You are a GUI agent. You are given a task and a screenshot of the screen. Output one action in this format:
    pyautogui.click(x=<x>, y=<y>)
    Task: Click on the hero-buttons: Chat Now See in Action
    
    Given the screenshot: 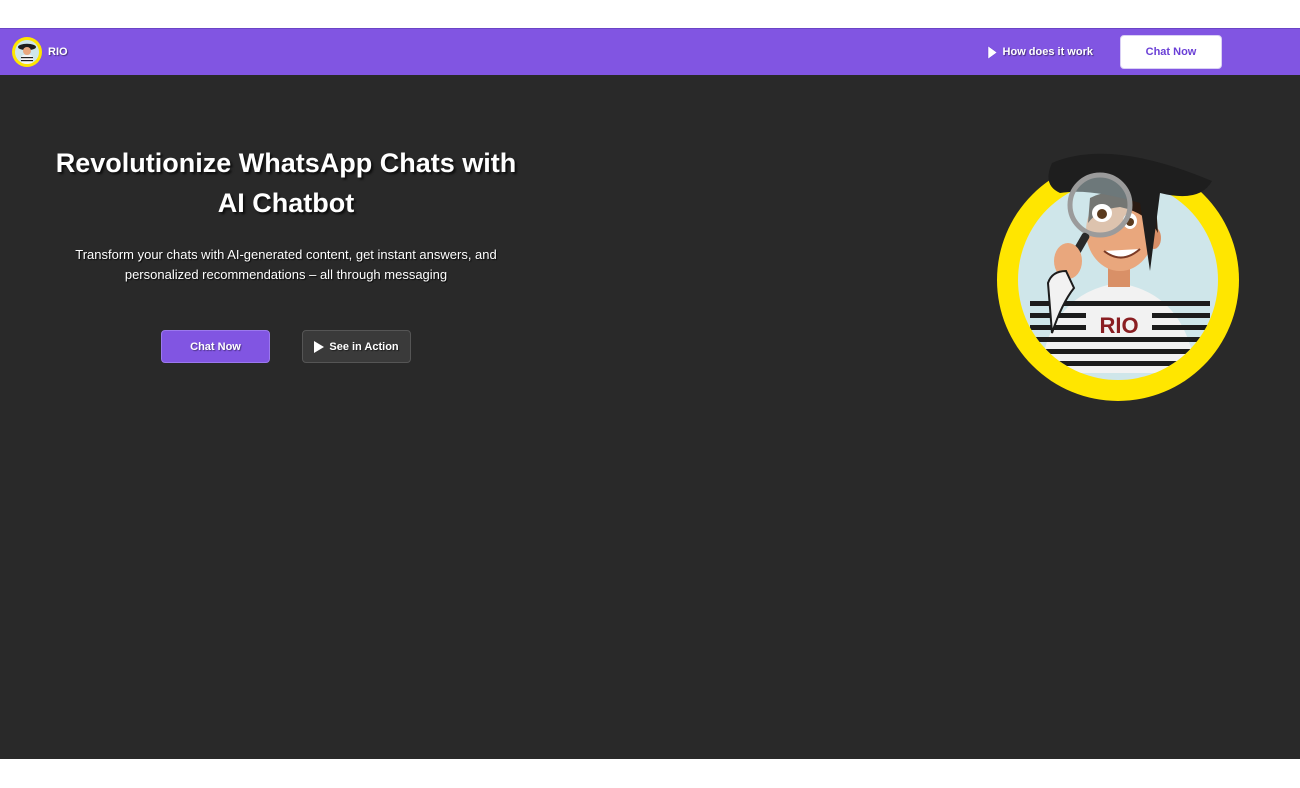 What is the action you would take?
    pyautogui.click(x=286, y=346)
    